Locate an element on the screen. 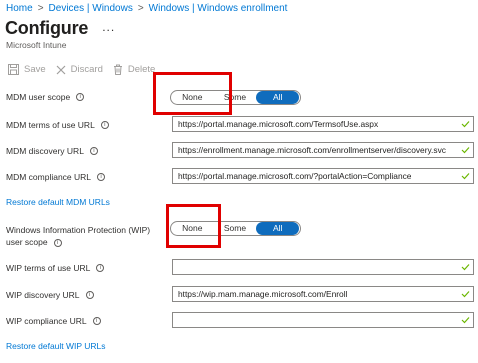 The width and height of the screenshot is (478, 363). page-title: Configure is located at coordinates (47, 28).